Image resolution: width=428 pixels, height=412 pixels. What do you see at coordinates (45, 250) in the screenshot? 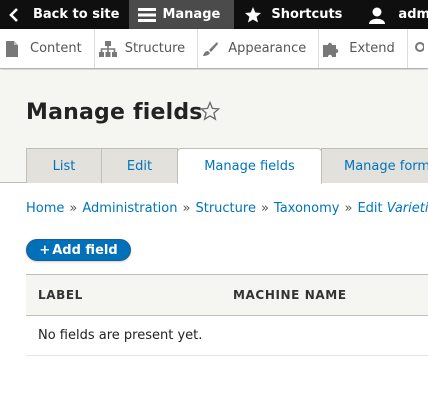
I see `plus-icon: +` at bounding box center [45, 250].